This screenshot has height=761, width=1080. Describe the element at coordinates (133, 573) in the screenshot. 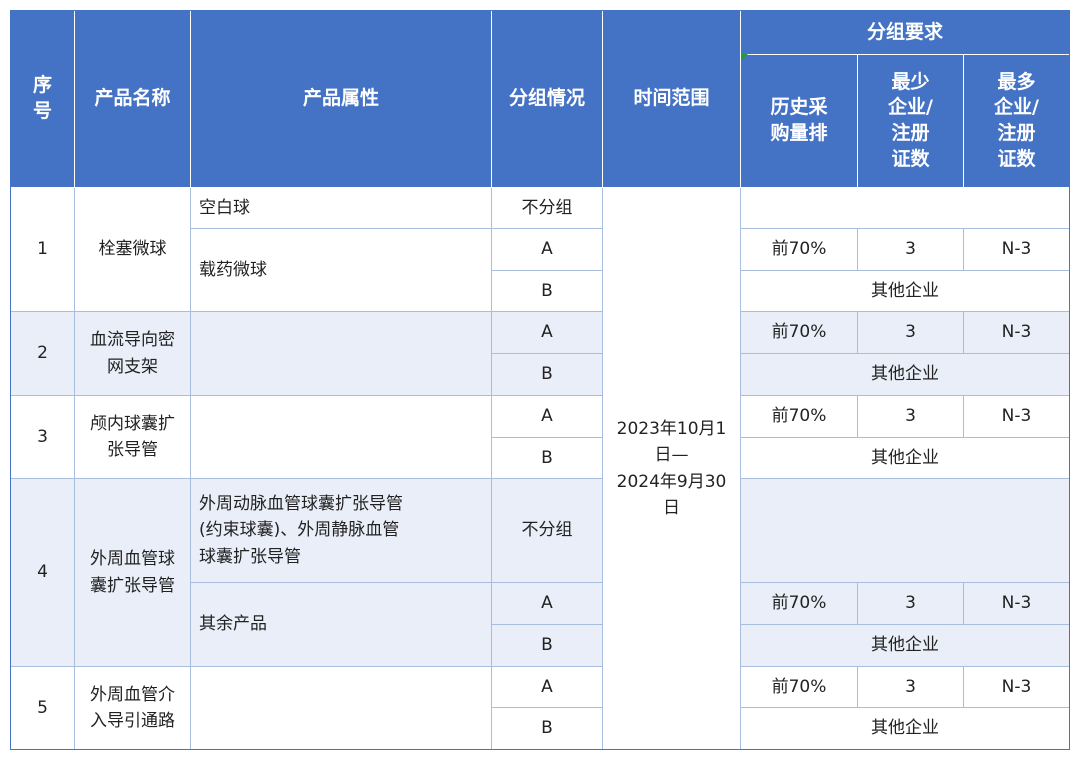

I see `row4-name: 外周血管球 囊扩张导管` at that location.